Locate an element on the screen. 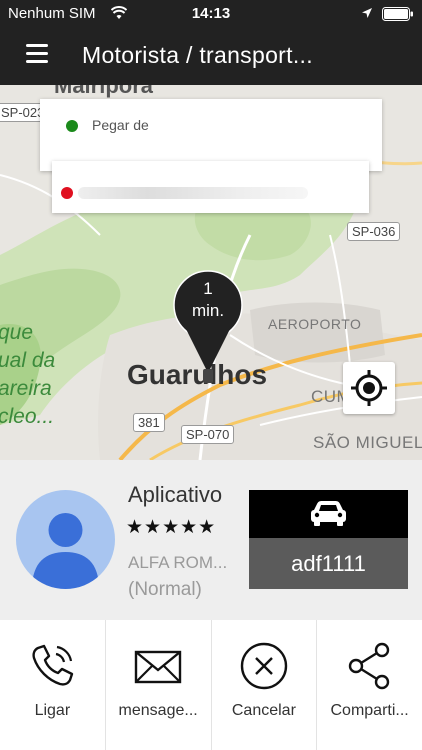 This screenshot has height=750, width=422. map-label-mairipora: Mairiporã is located at coordinates (104, 91).